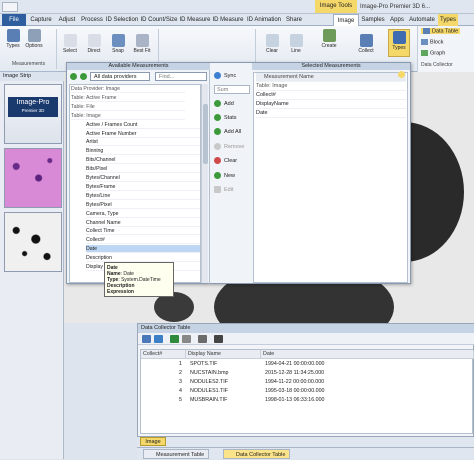 Image resolution: width=474 pixels, height=460 pixels. Describe the element at coordinates (422, 20) in the screenshot. I see `tab-automate: Automate` at that location.